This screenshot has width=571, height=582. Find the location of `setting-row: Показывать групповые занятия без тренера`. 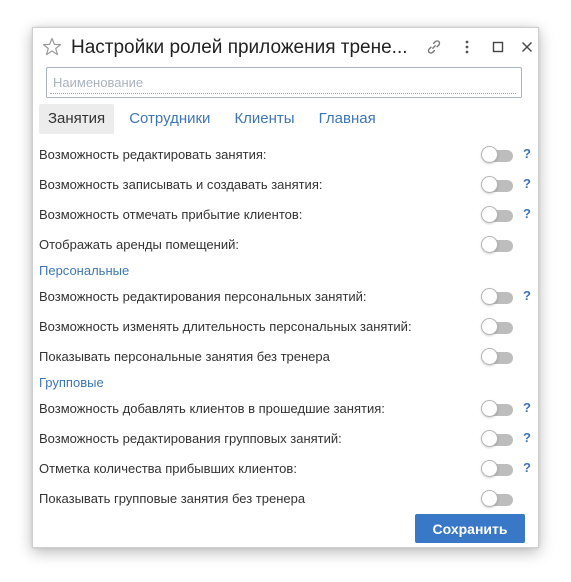

setting-row: Показывать групповые занятия без тренера is located at coordinates (286, 499).